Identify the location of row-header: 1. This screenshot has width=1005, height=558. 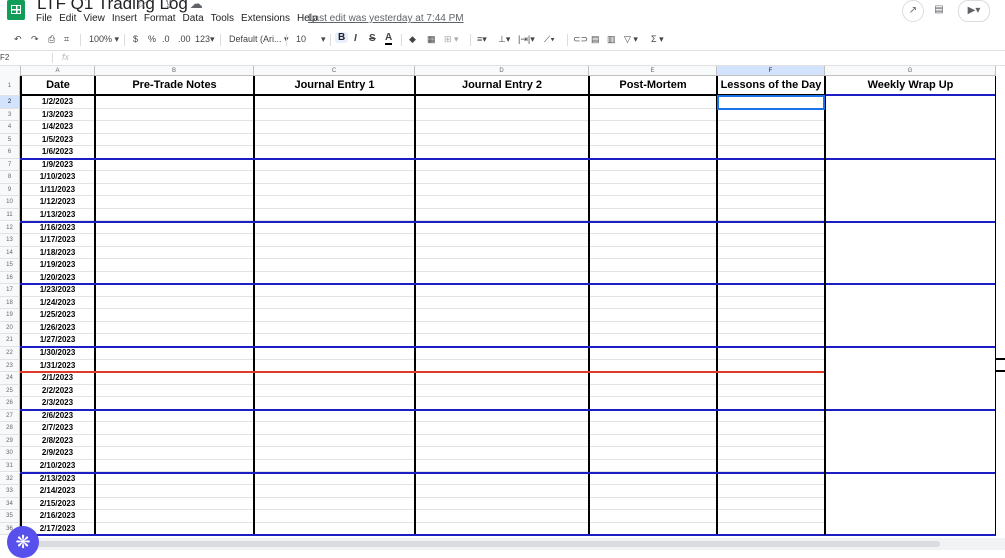
(10, 86).